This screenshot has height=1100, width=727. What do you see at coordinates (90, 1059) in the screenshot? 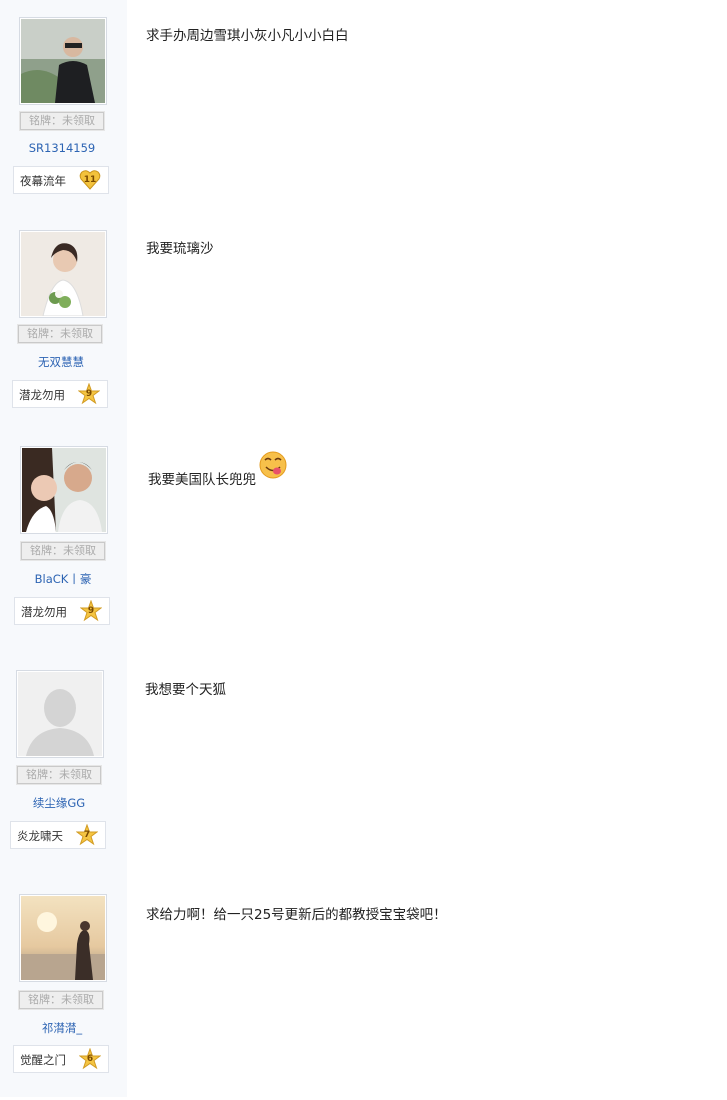
I see `level-number: 6` at bounding box center [90, 1059].